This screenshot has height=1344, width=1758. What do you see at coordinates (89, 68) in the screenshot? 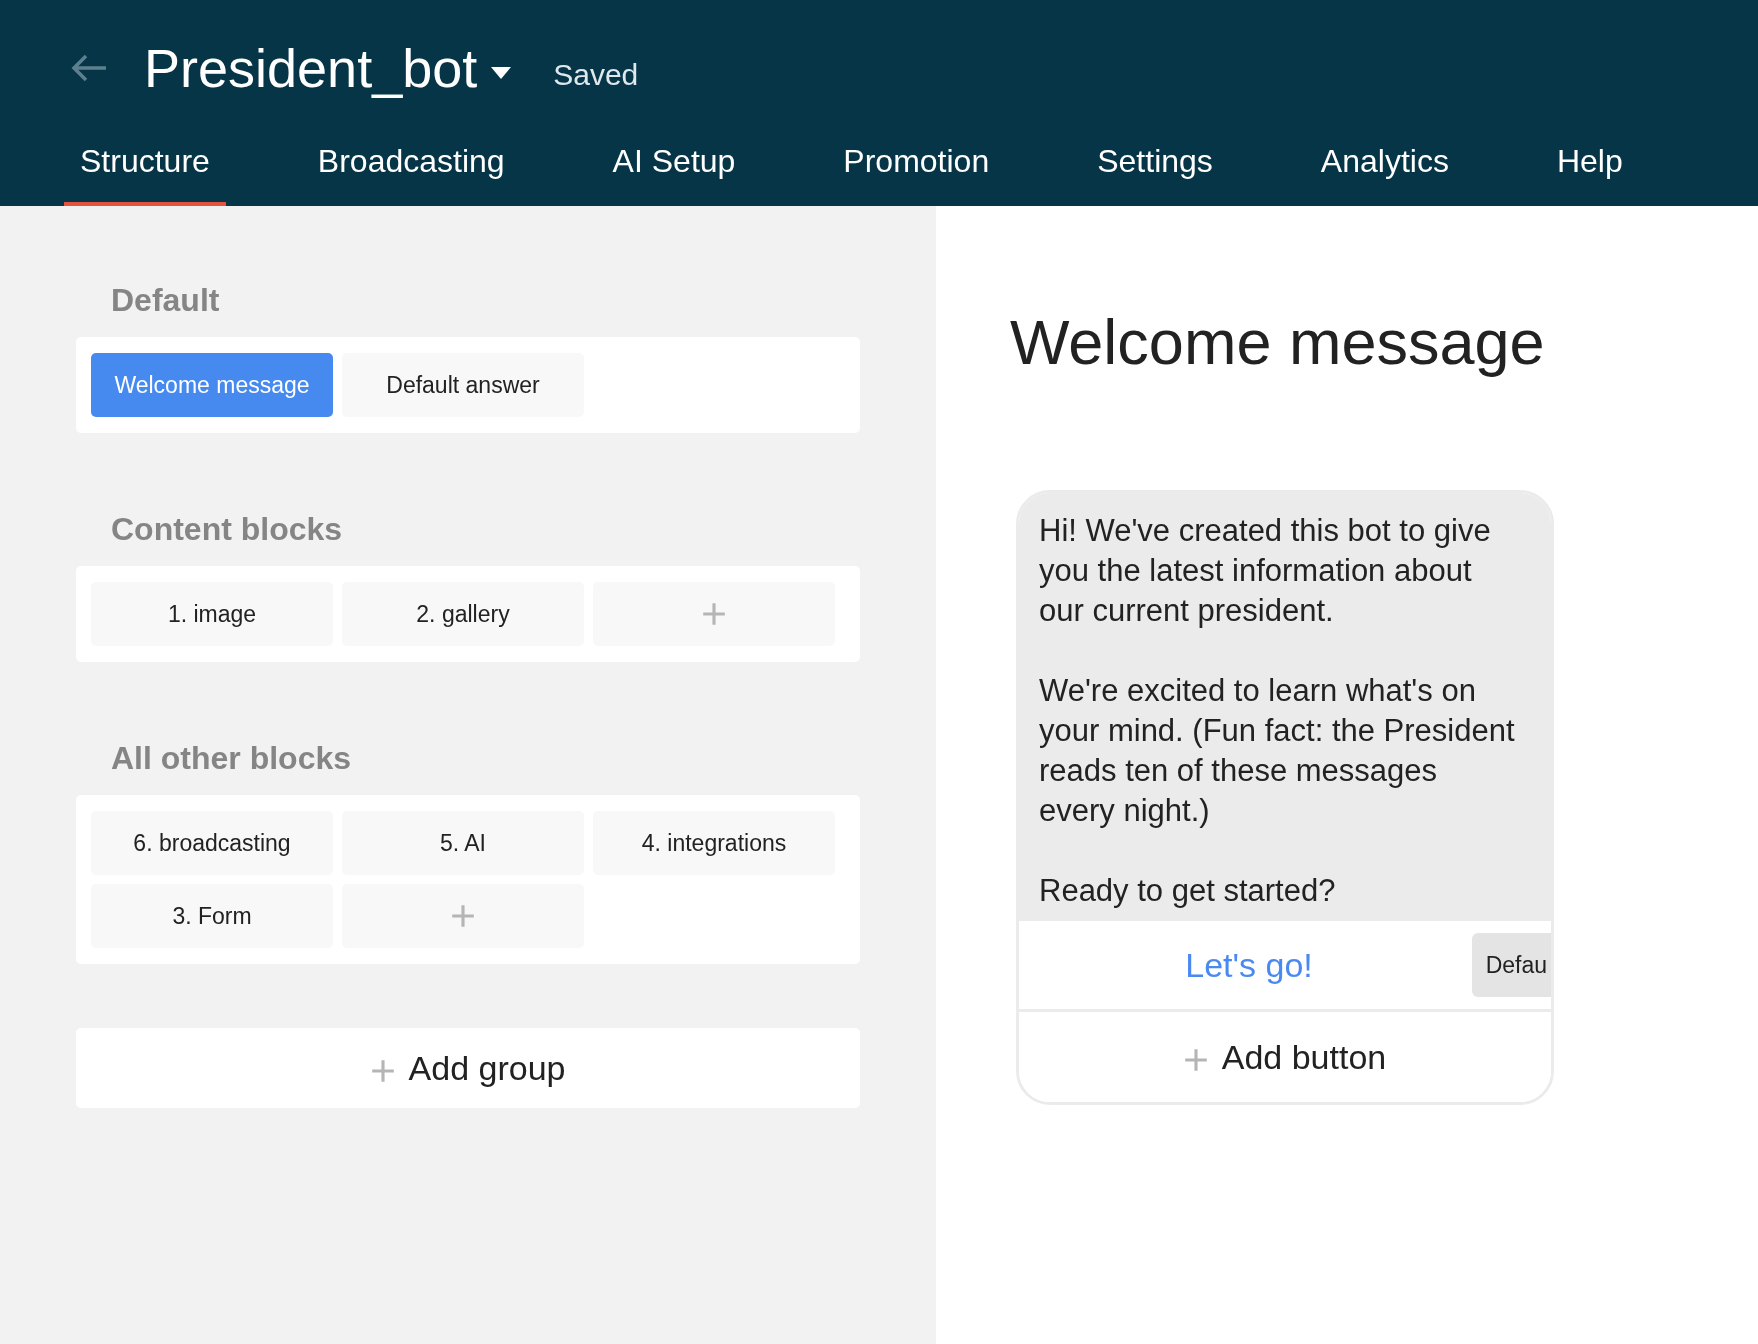
I see `back-arrow-icon` at bounding box center [89, 68].